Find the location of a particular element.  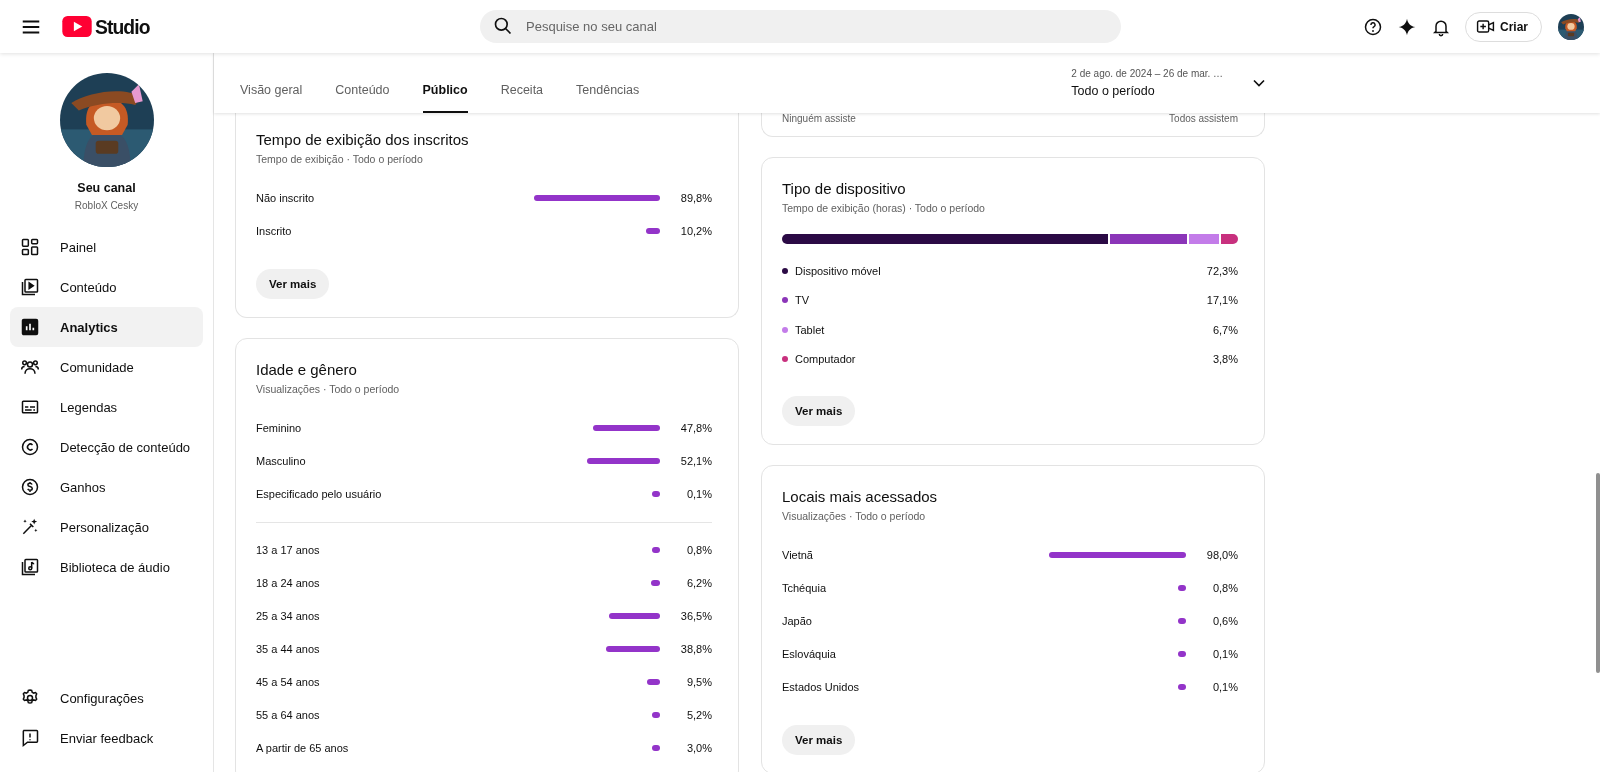

row-label: Vietnã is located at coordinates (798, 554).